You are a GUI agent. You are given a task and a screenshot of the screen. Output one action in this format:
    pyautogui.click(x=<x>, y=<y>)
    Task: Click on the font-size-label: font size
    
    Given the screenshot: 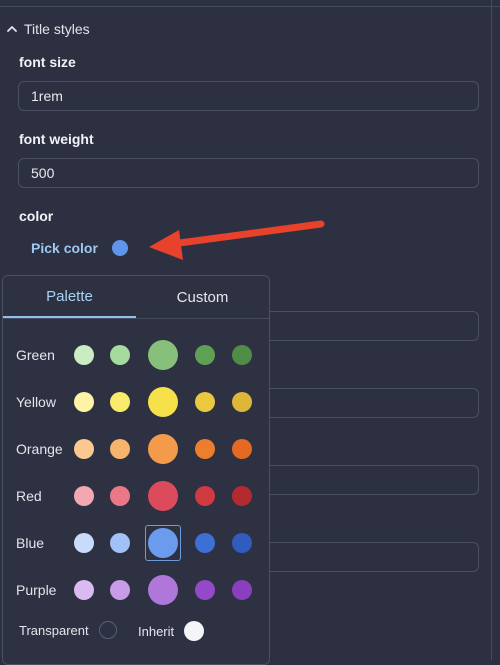 What is the action you would take?
    pyautogui.click(x=47, y=62)
    